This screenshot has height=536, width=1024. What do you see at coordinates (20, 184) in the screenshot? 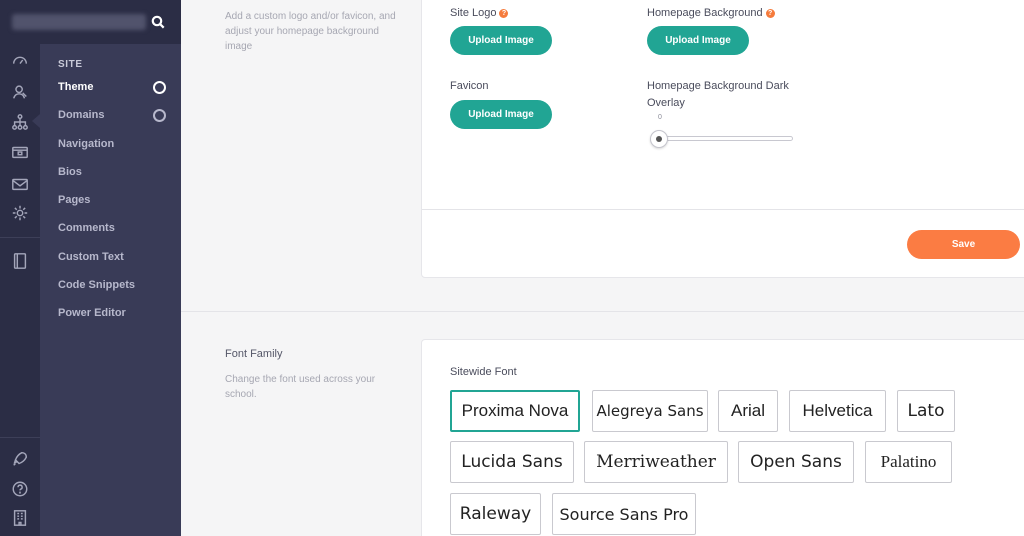
I see `mail-icon` at bounding box center [20, 184].